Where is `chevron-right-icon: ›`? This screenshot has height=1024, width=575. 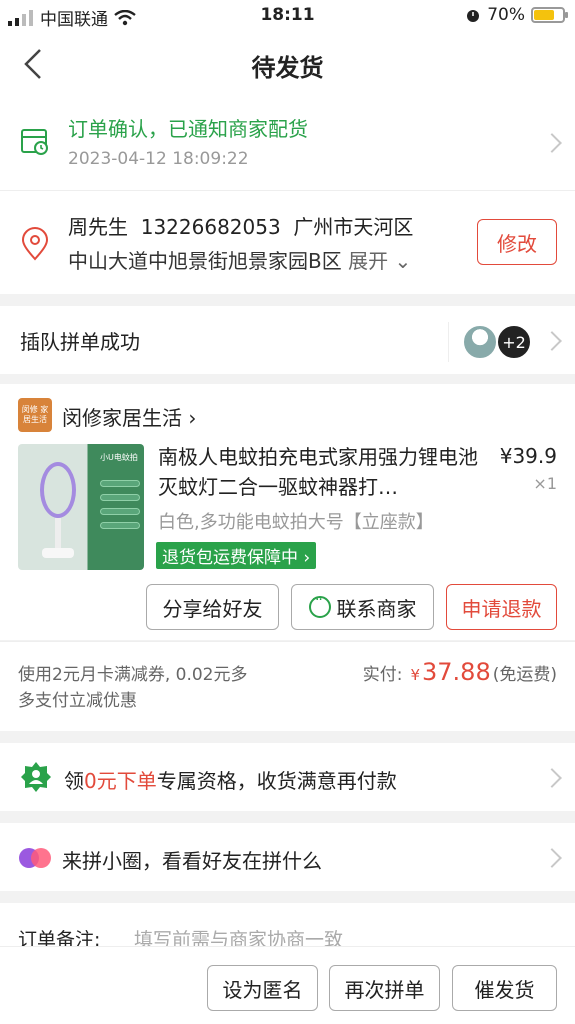
chevron-right-icon: › is located at coordinates (192, 418).